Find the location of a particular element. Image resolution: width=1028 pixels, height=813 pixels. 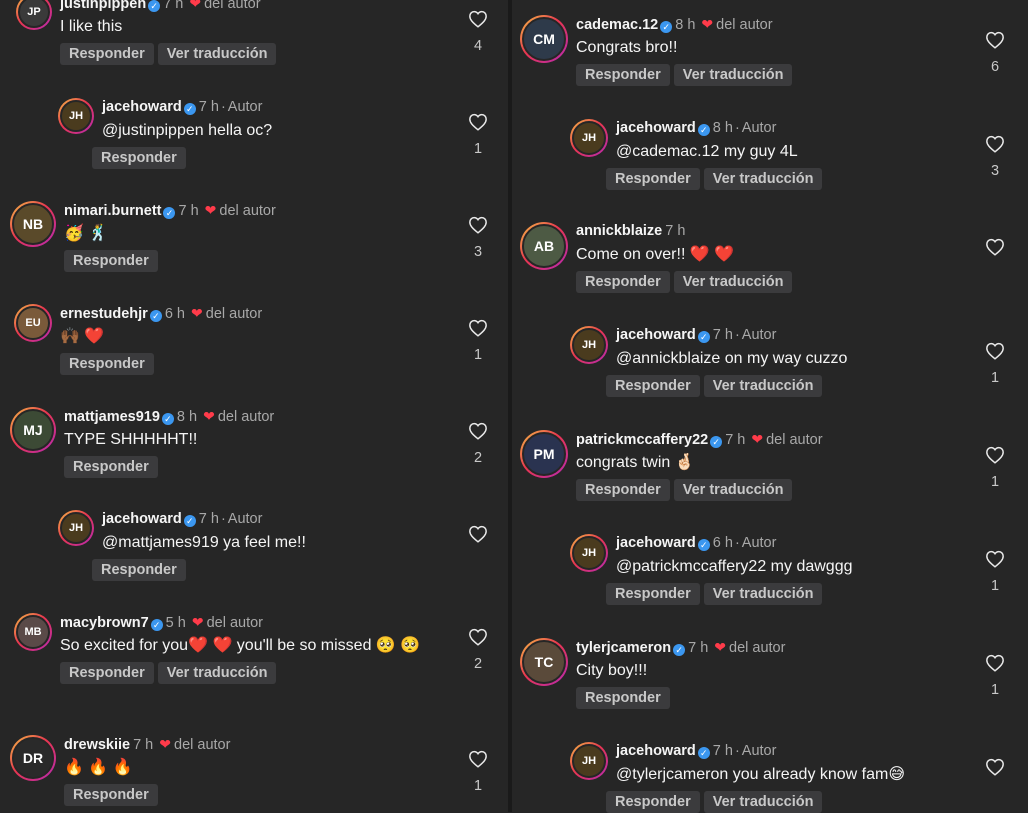

avatar: DR is located at coordinates (33, 758).